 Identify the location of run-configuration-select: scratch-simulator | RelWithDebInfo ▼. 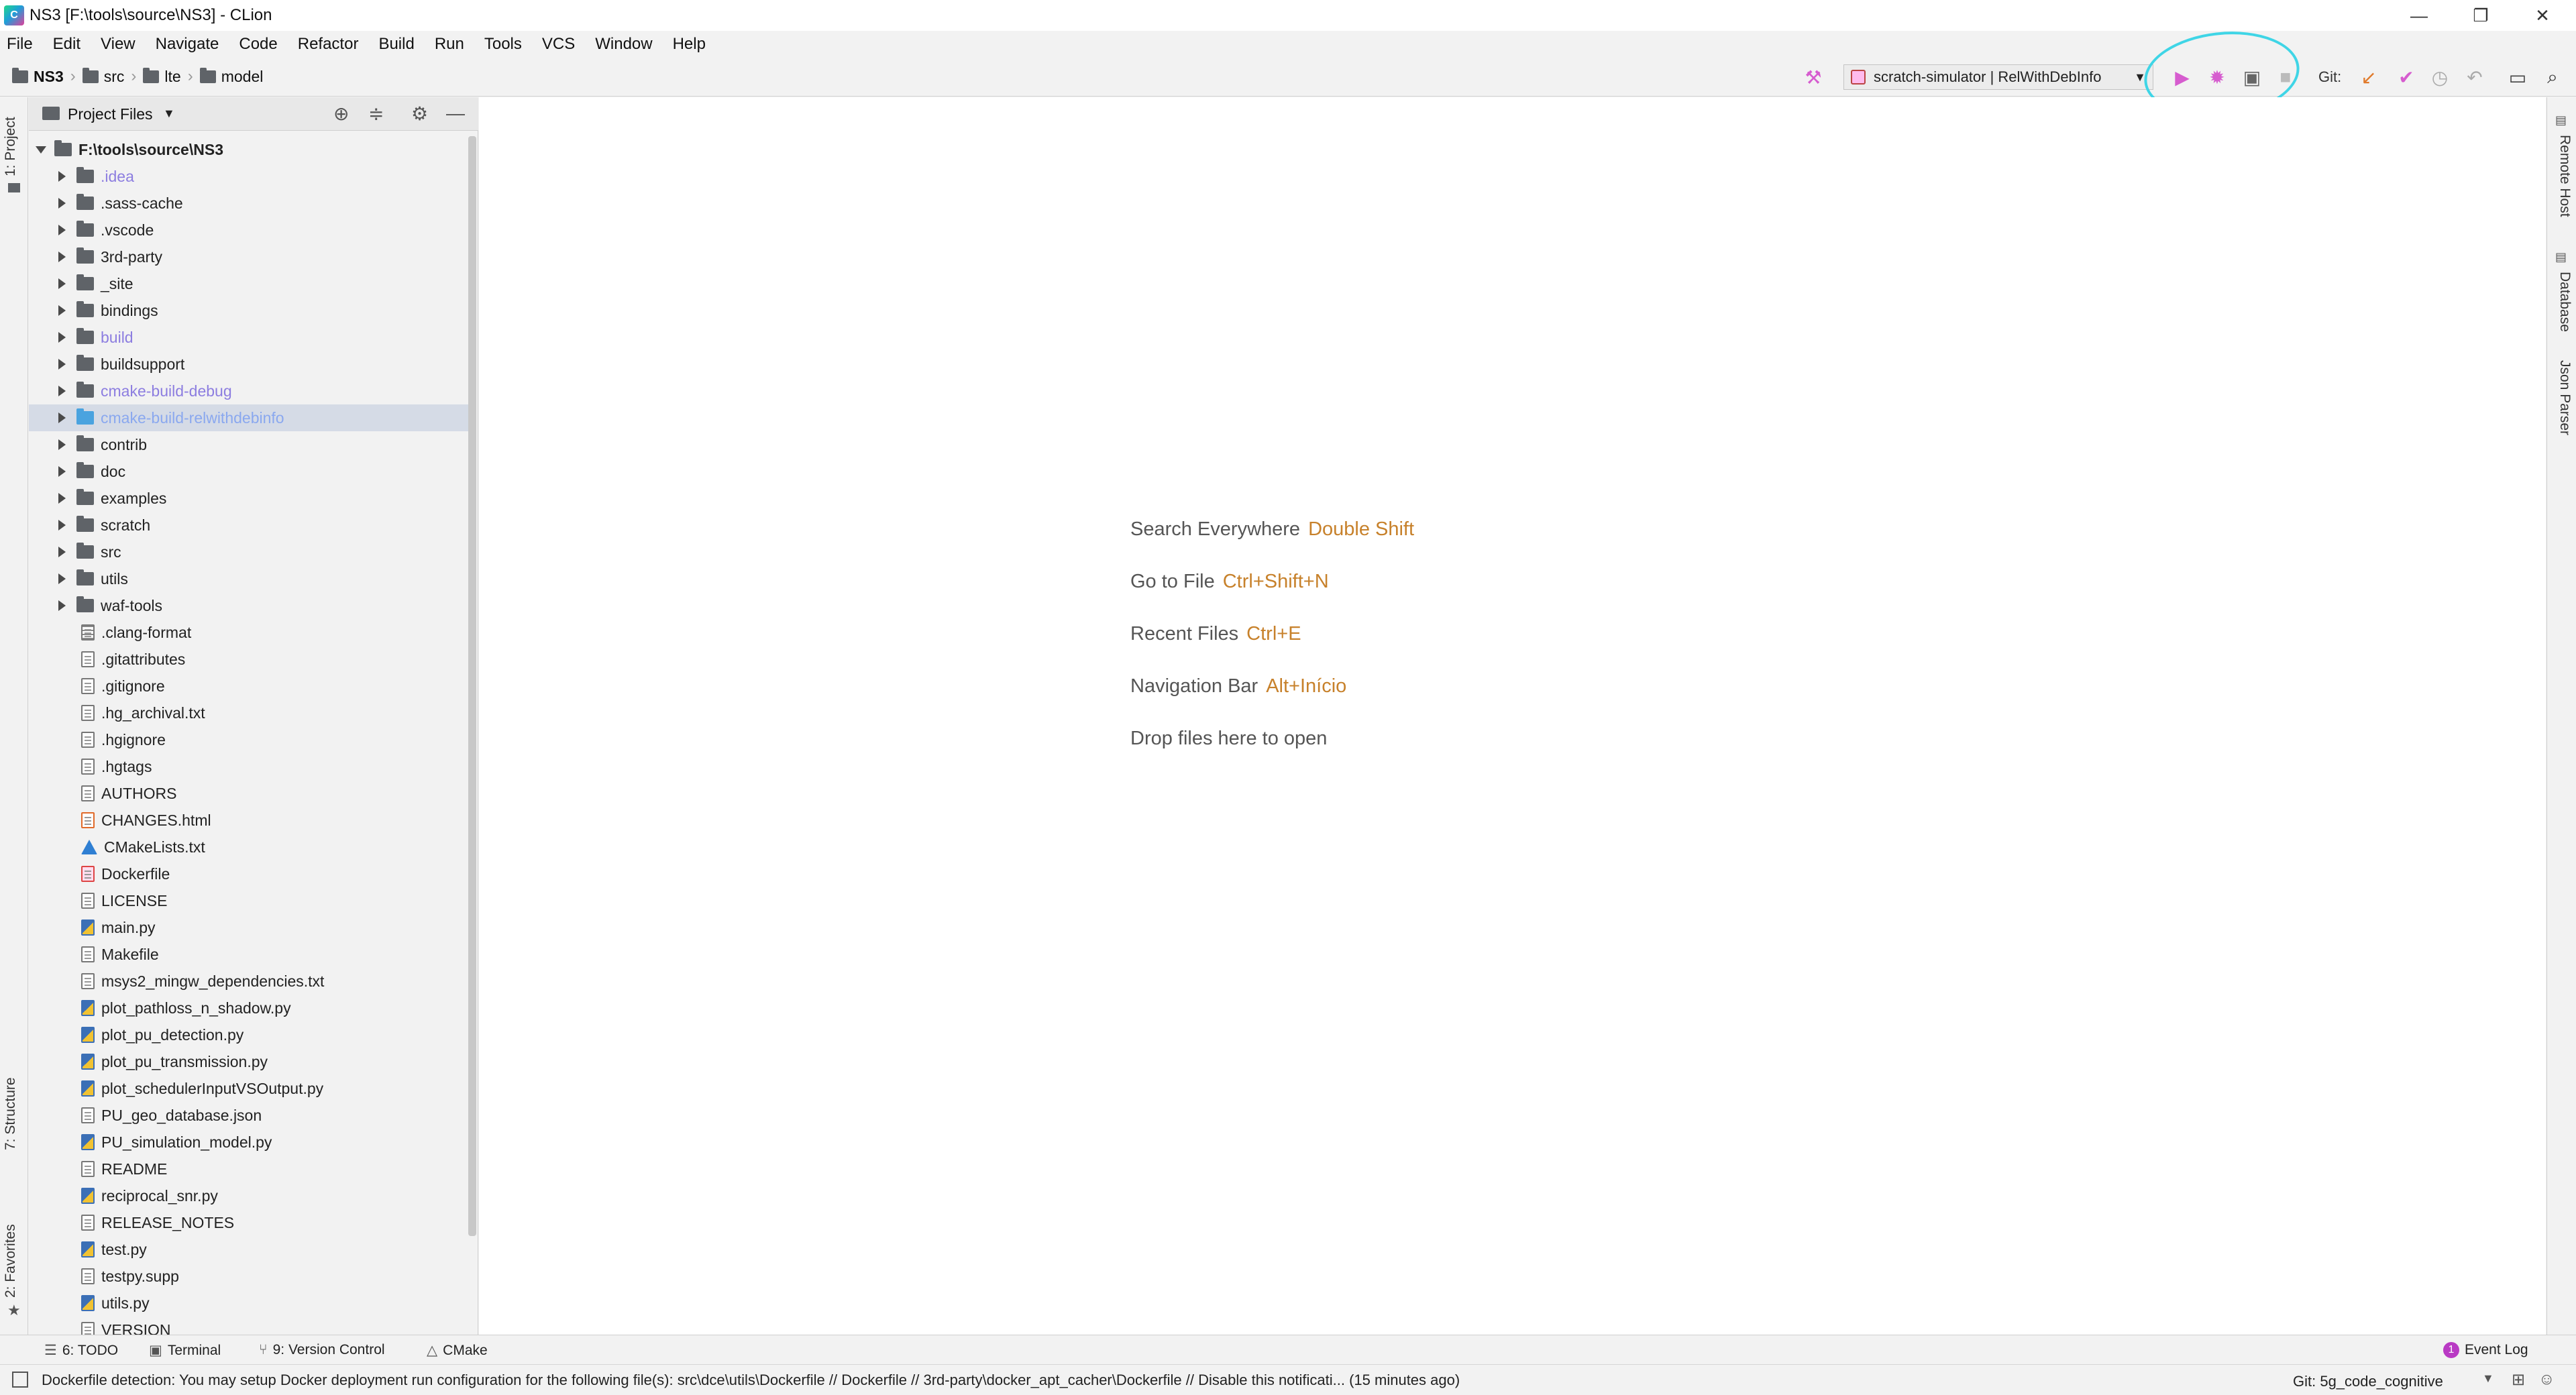
(1998, 77).